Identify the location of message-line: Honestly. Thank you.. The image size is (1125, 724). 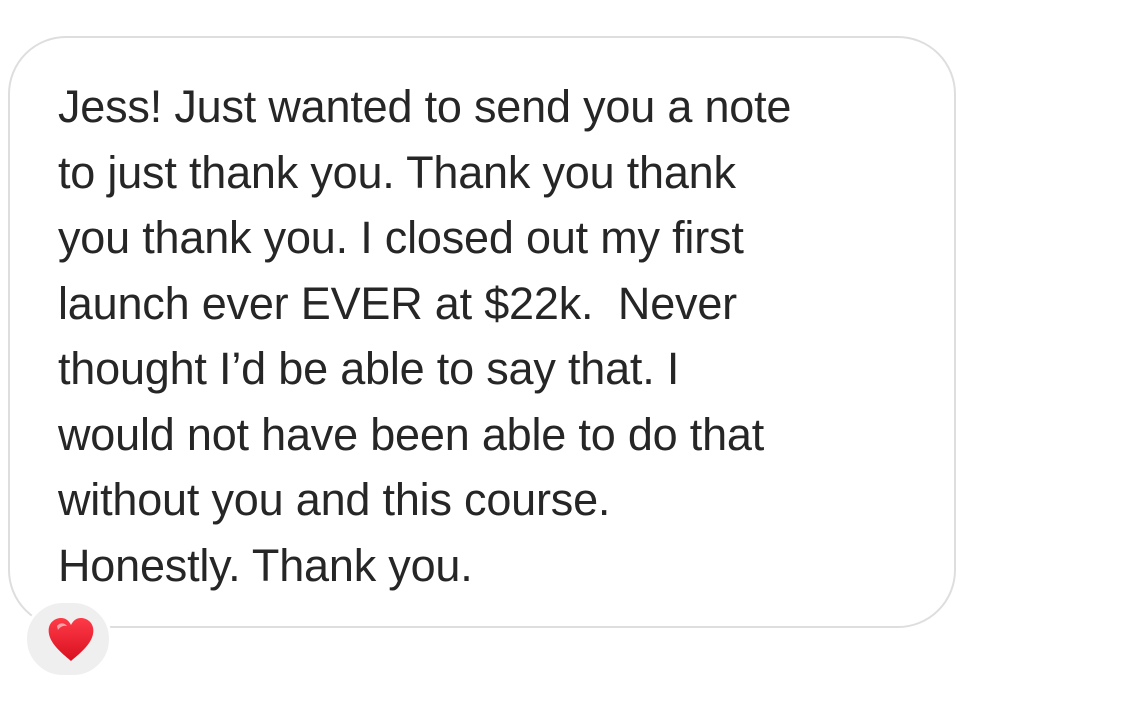
(265, 565).